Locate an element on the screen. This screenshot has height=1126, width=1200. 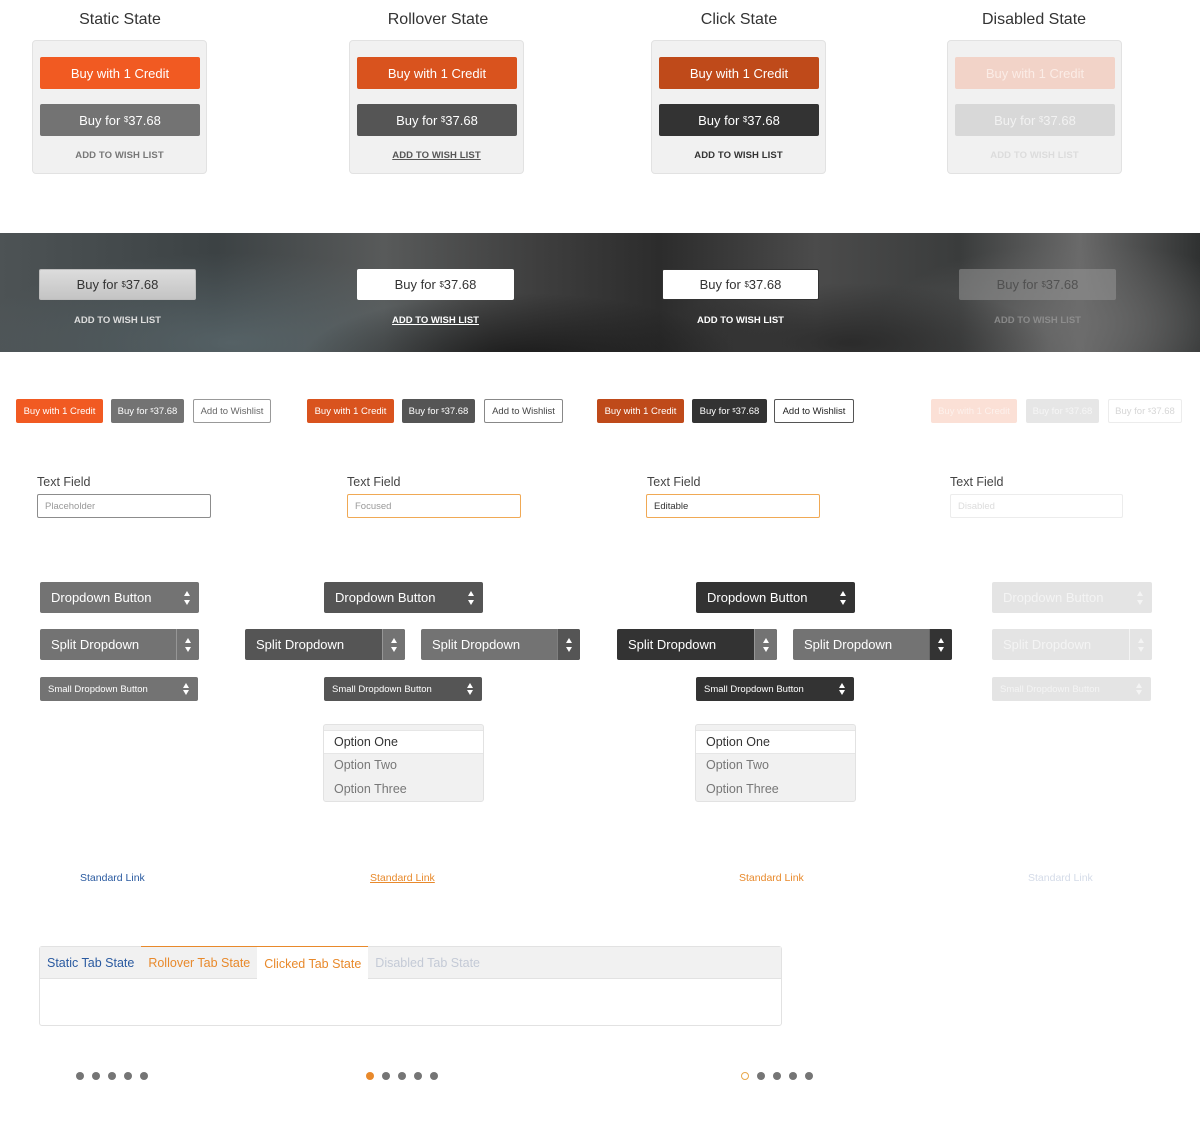
split-dropdown-rollover-main: Split Dropdown is located at coordinates (325, 644).